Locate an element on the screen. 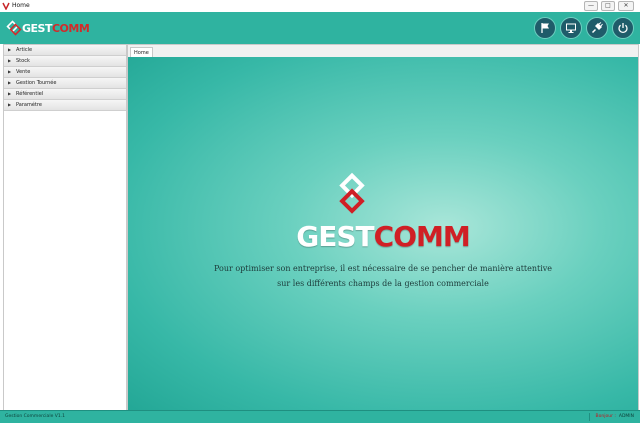 This screenshot has width=640, height=426. logo-text-comm: COMM is located at coordinates (70, 28).